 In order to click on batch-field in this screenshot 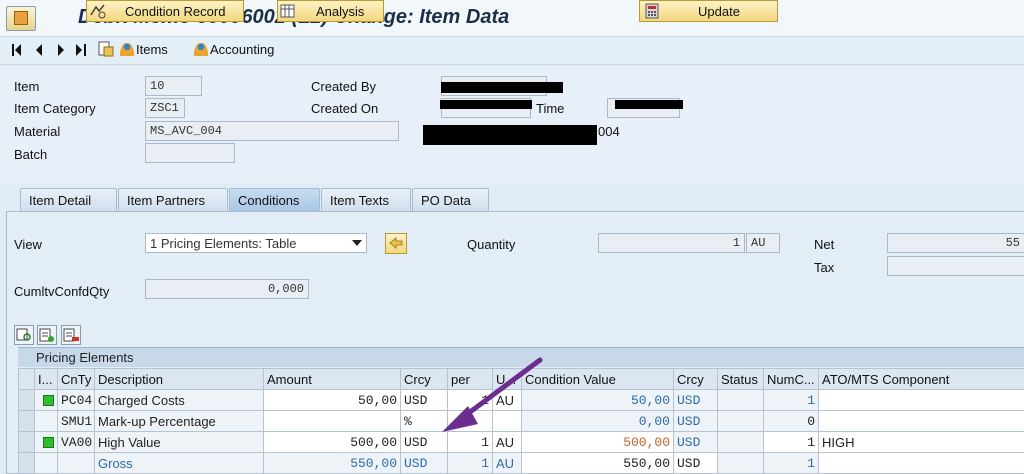, I will do `click(190, 153)`.